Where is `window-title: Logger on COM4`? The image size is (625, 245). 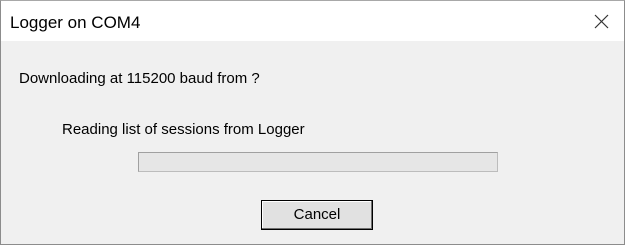
window-title: Logger on COM4 is located at coordinates (75, 22).